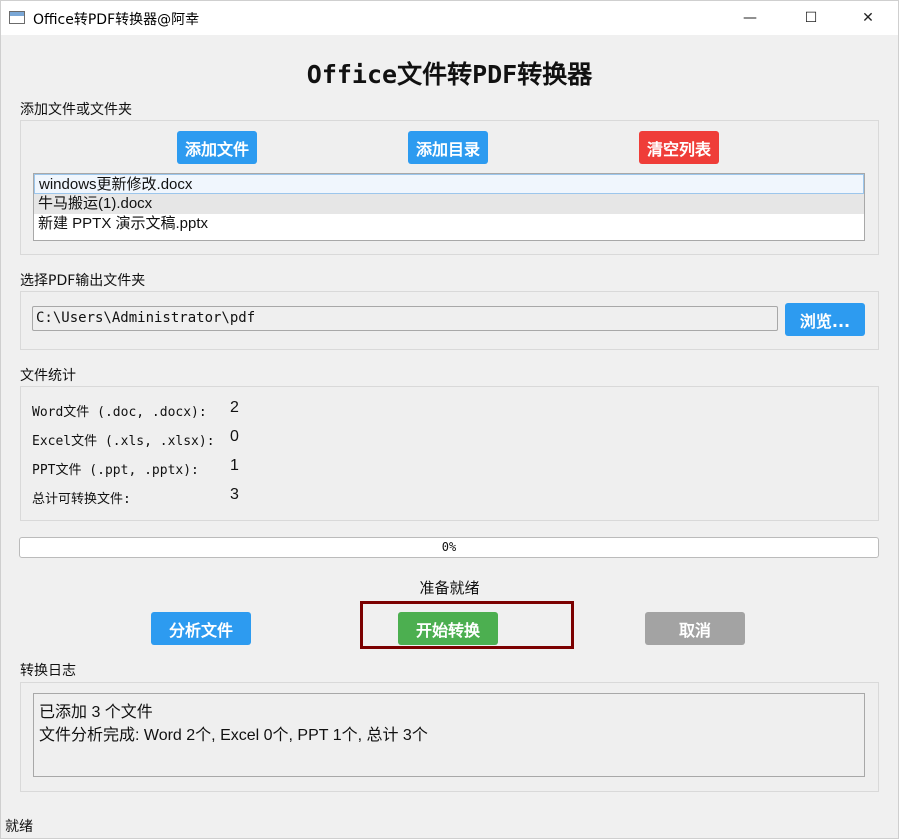  What do you see at coordinates (449, 224) in the screenshot?
I see `file-list-item: 新建 PPTX 演示文稿.pptx` at bounding box center [449, 224].